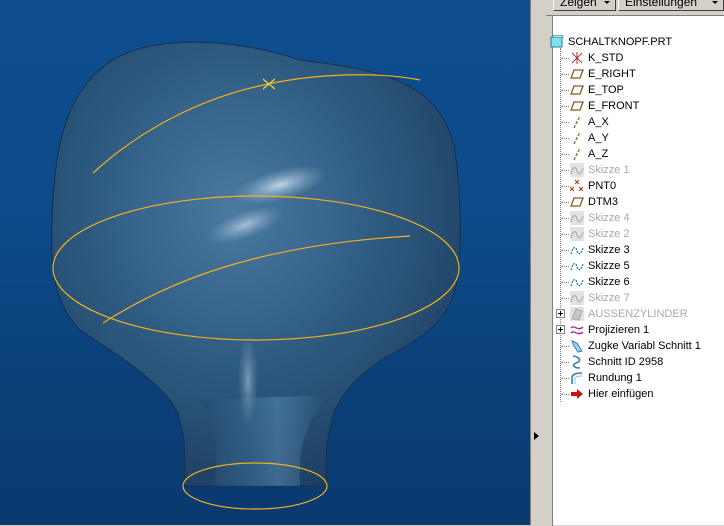 The height and width of the screenshot is (526, 724). What do you see at coordinates (577, 394) in the screenshot?
I see `insert-arrow-icon` at bounding box center [577, 394].